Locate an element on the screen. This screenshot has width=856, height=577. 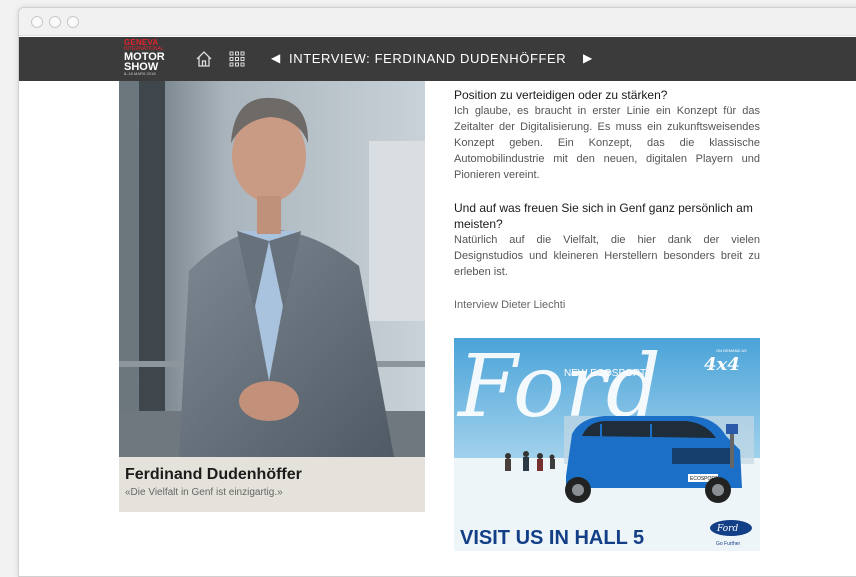
page-title: INTERVIEW: FERDINAND DUDENHÖFFER is located at coordinates (428, 58).